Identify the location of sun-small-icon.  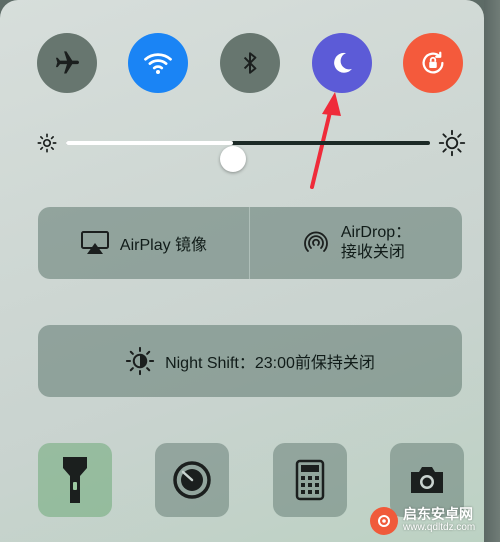
(47, 143).